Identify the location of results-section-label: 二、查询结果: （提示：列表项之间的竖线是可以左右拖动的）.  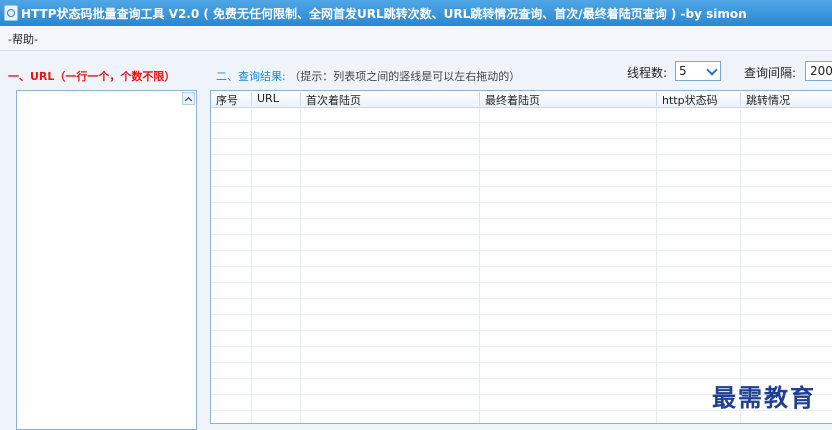
(368, 76).